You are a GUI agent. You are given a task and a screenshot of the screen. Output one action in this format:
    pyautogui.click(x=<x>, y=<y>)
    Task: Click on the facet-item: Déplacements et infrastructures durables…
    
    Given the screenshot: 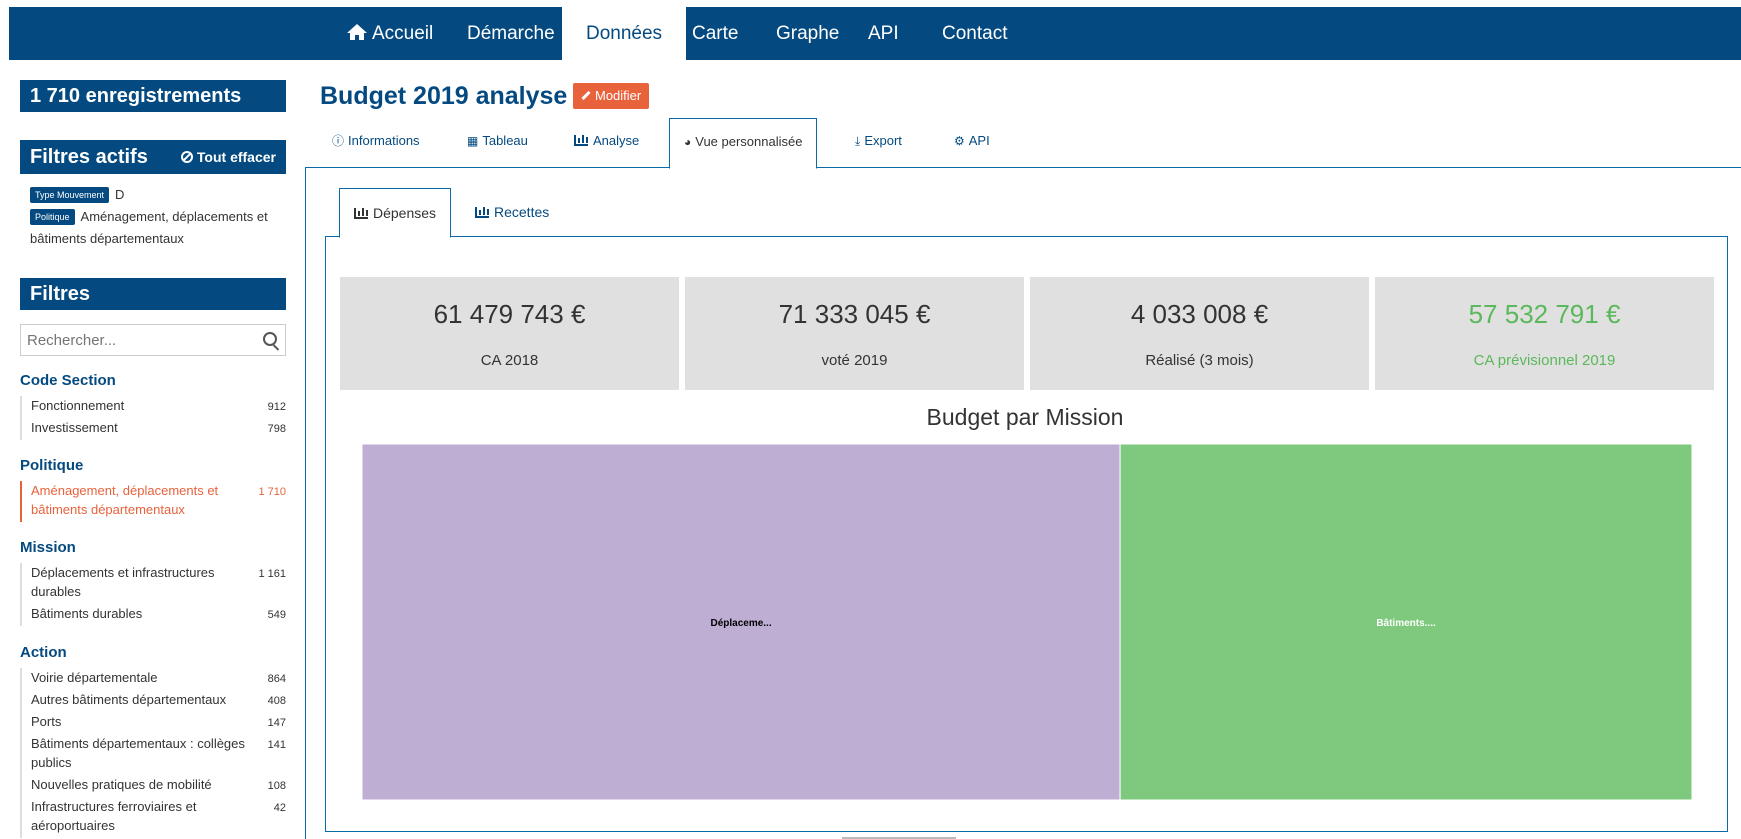 What is the action you would take?
    pyautogui.click(x=155, y=582)
    